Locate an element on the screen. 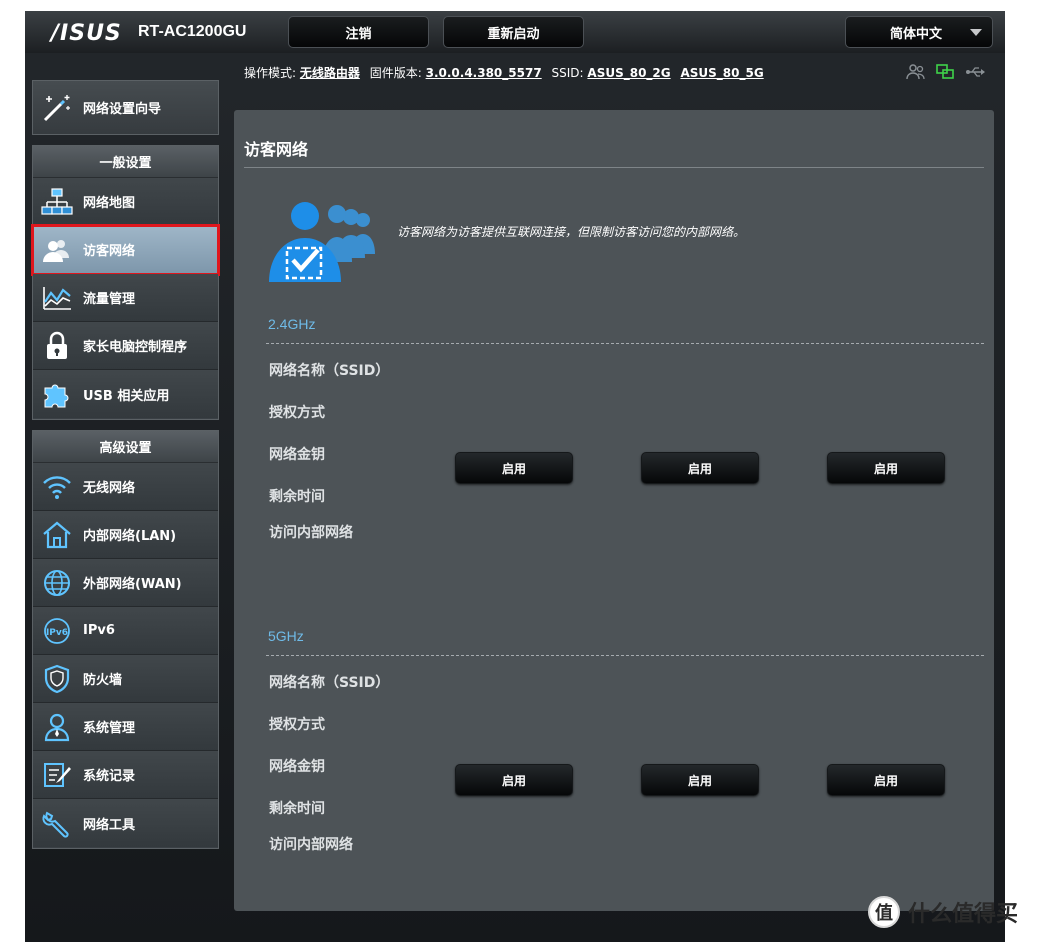 Image resolution: width=1039 pixels, height=942 pixels. traffic-manager-icon is located at coordinates (57, 298).